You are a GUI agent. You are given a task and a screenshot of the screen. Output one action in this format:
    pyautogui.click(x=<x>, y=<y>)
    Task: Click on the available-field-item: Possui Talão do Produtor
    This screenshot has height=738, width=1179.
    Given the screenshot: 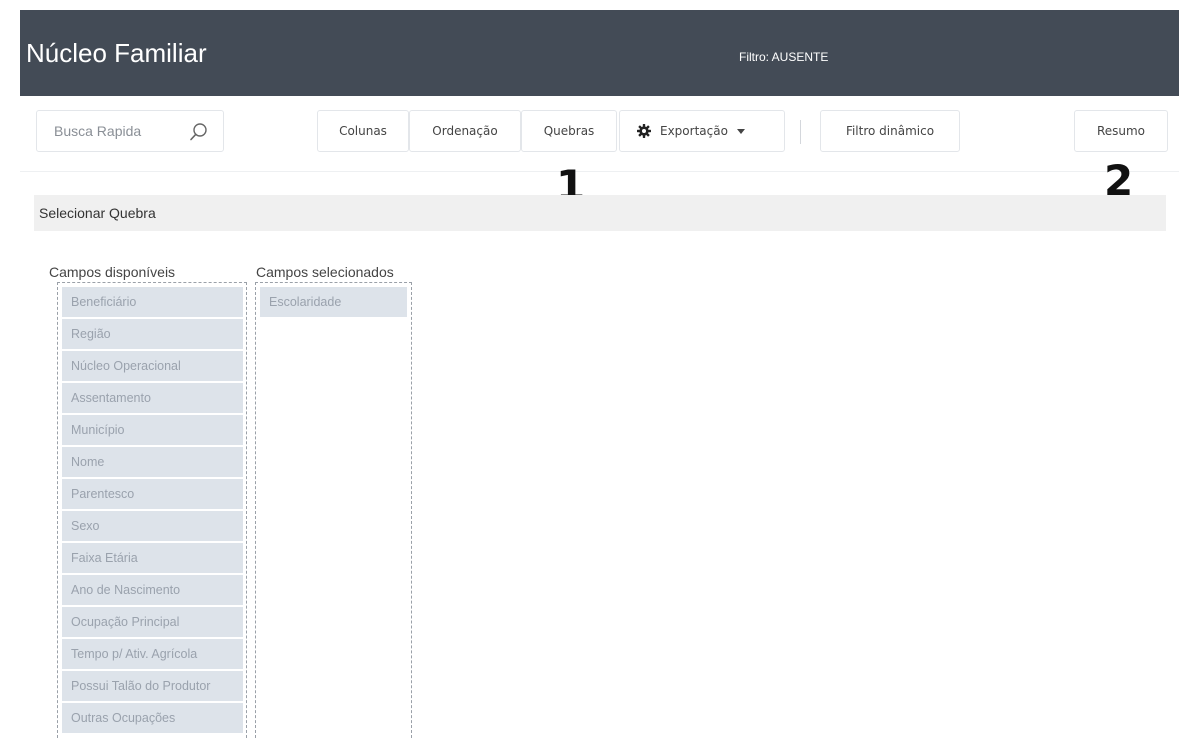 What is the action you would take?
    pyautogui.click(x=152, y=686)
    